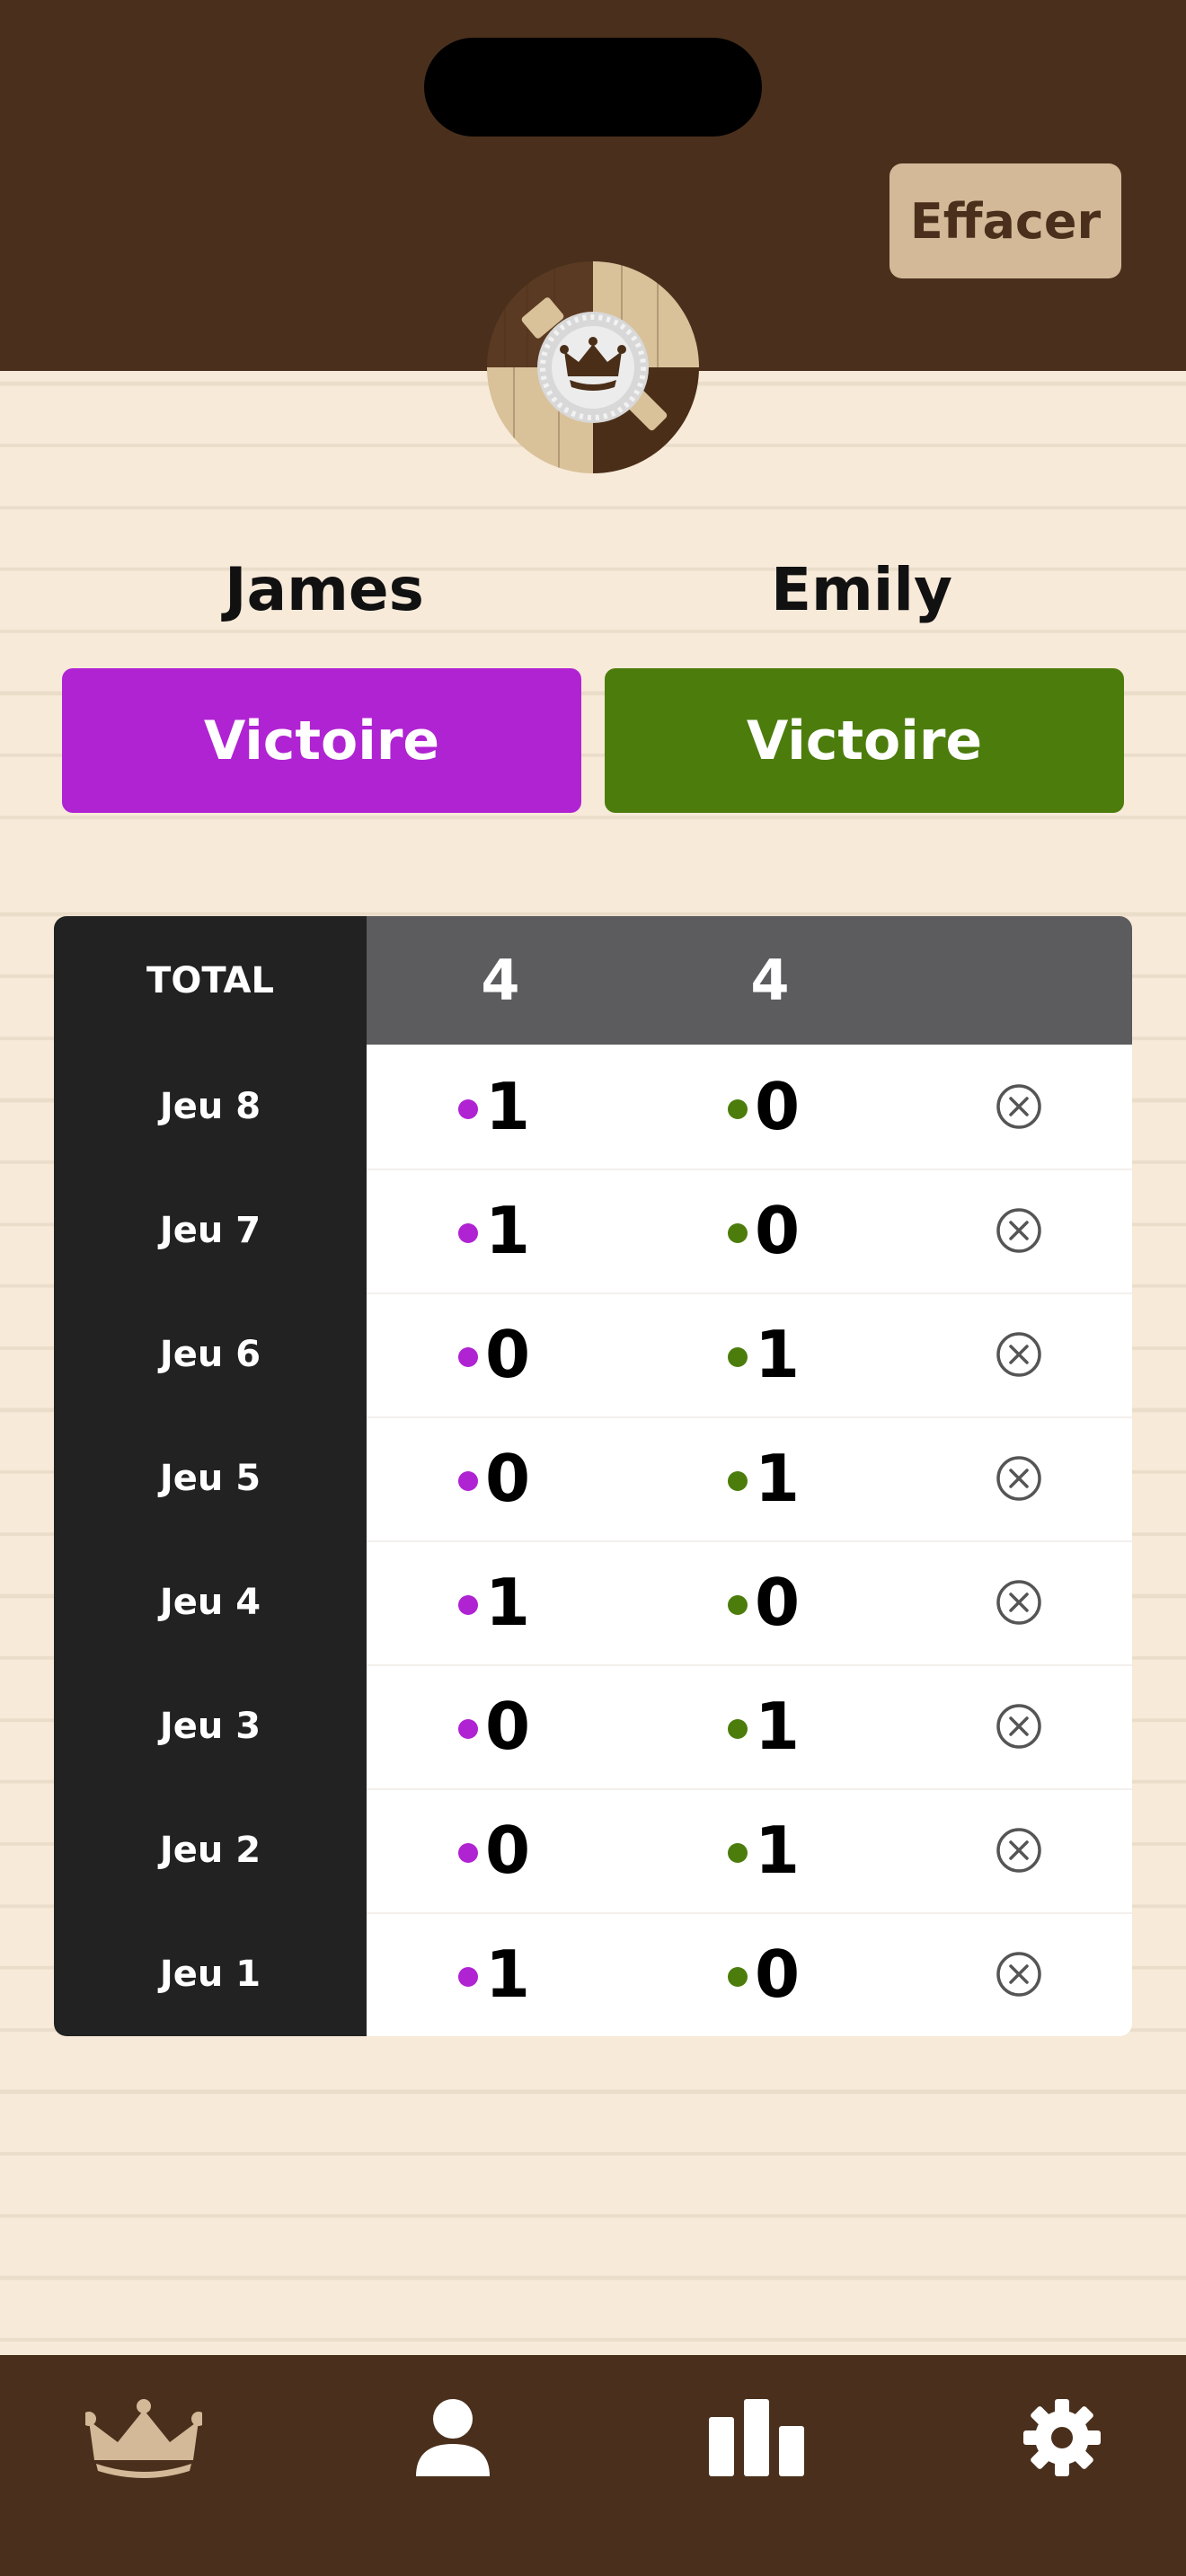 The width and height of the screenshot is (1186, 2576). I want to click on game-label: Jeu 5, so click(210, 1478).